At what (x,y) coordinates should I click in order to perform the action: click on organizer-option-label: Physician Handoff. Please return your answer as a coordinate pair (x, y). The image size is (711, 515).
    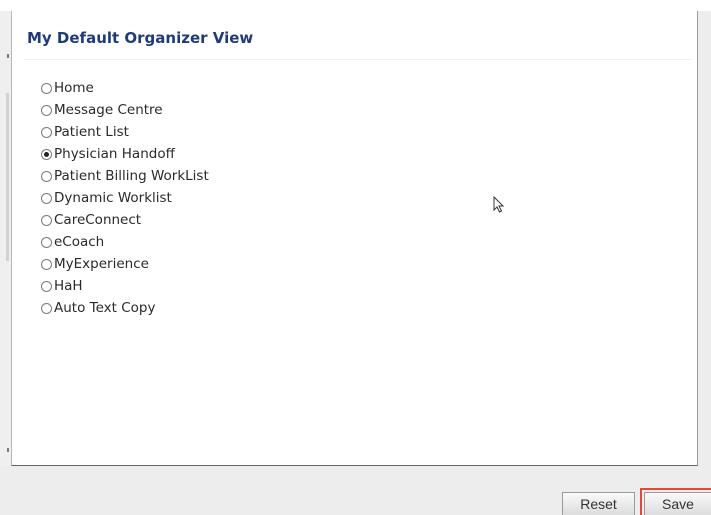
    Looking at the image, I should click on (114, 154).